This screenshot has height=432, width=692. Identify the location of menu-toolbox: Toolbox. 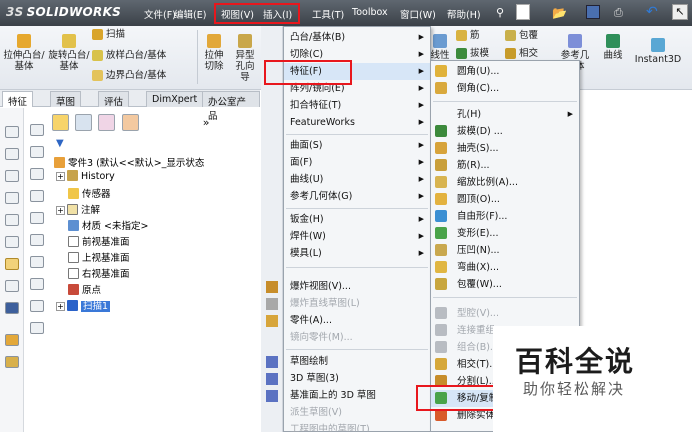
(370, 12).